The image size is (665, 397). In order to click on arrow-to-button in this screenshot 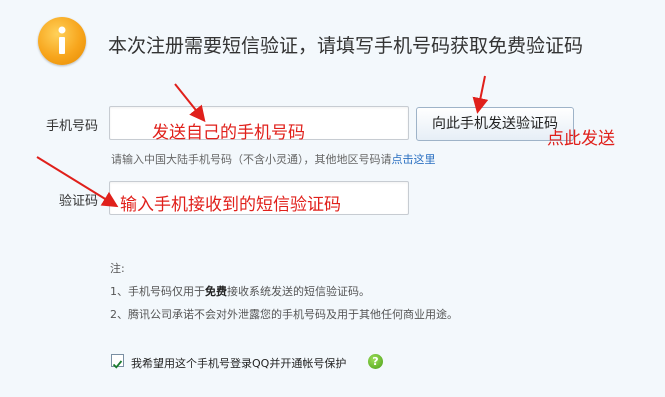, I will do `click(480, 94)`.